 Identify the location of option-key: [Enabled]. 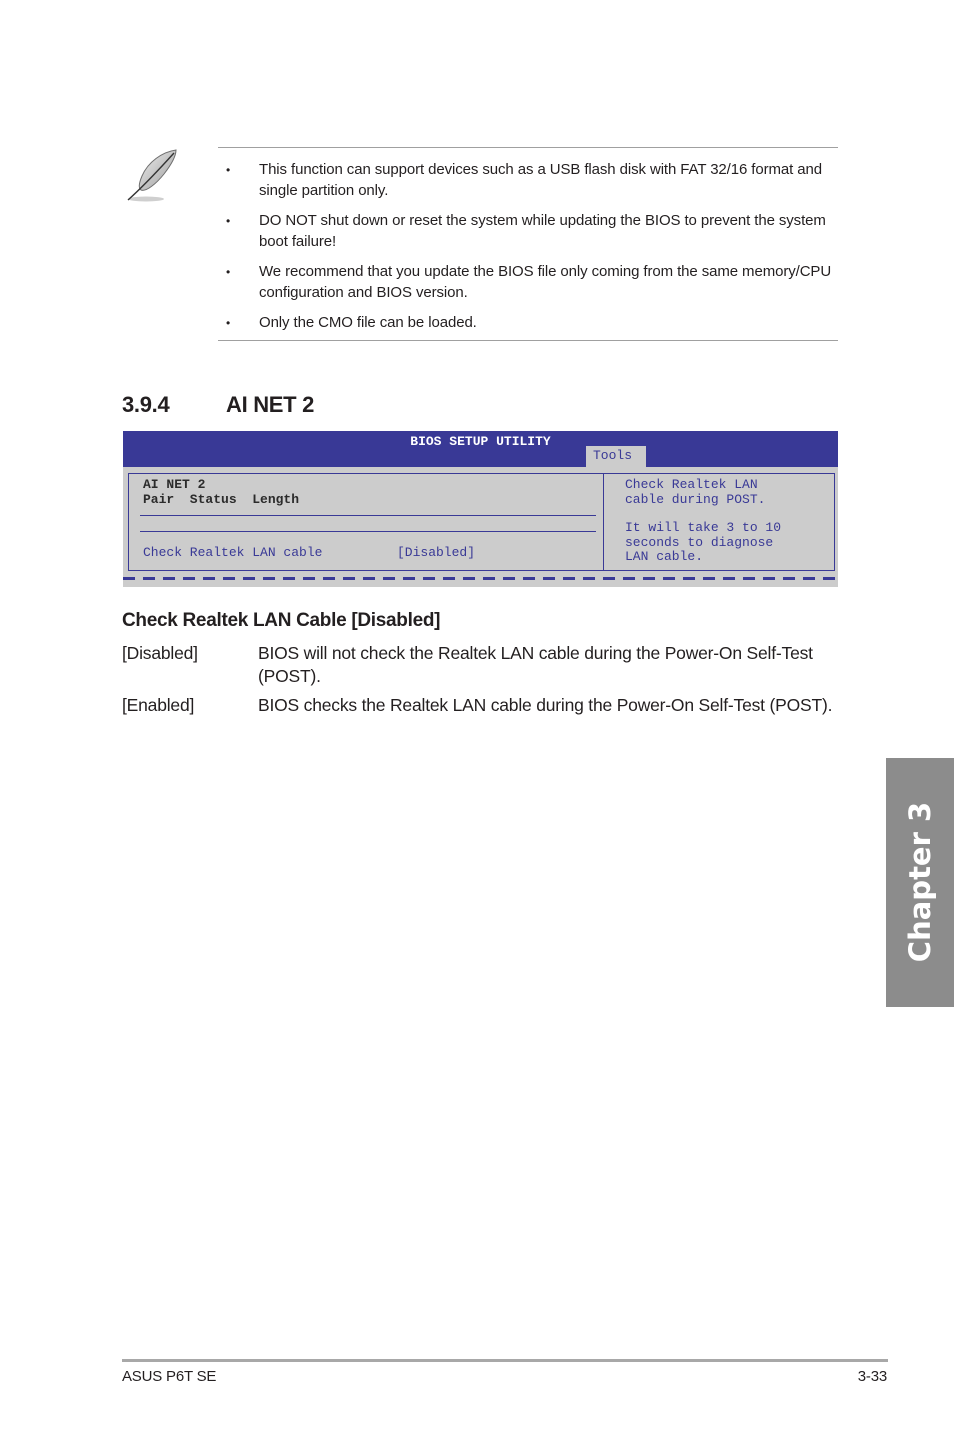
(158, 705).